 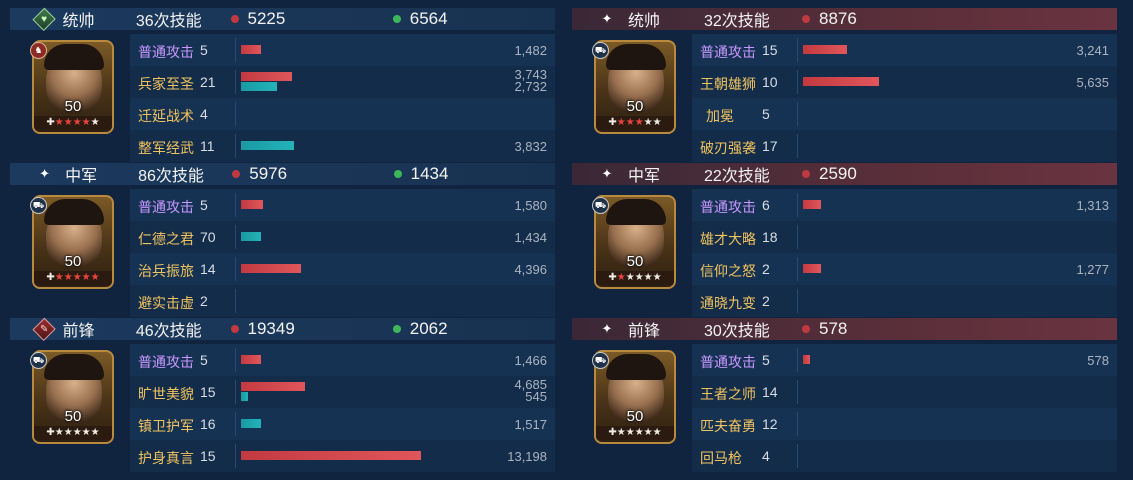 I want to click on skill-row: 王者之师 14, so click(x=904, y=392).